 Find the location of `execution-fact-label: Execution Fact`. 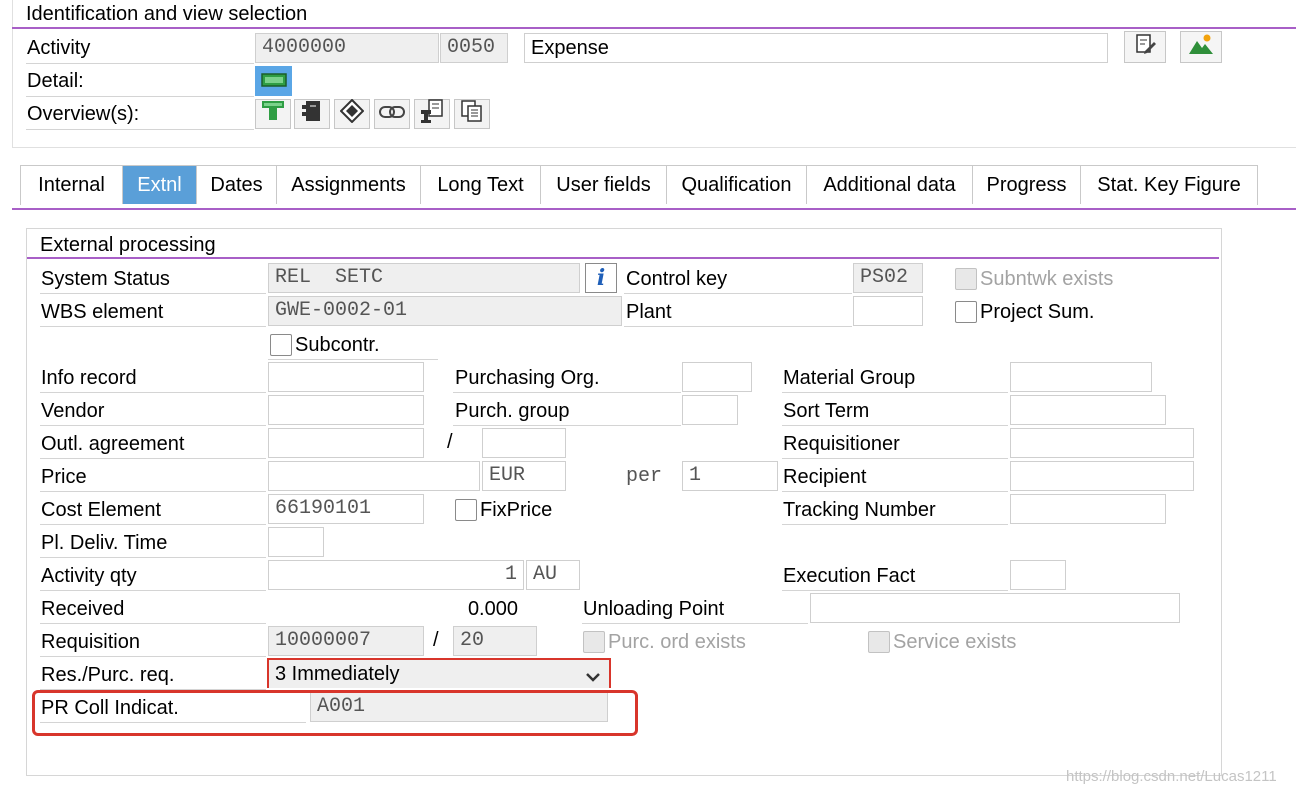

execution-fact-label: Execution Fact is located at coordinates (849, 576).